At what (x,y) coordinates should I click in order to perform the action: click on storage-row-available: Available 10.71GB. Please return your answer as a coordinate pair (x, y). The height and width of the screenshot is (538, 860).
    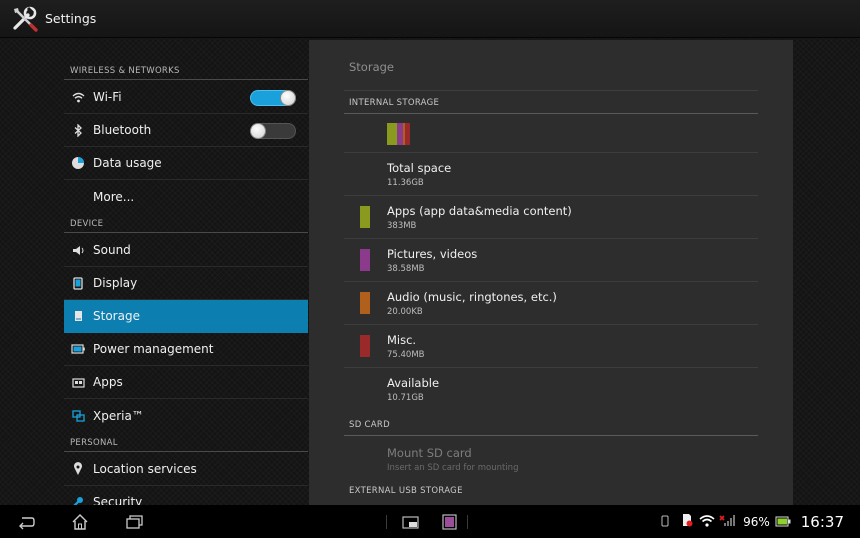
    Looking at the image, I should click on (551, 389).